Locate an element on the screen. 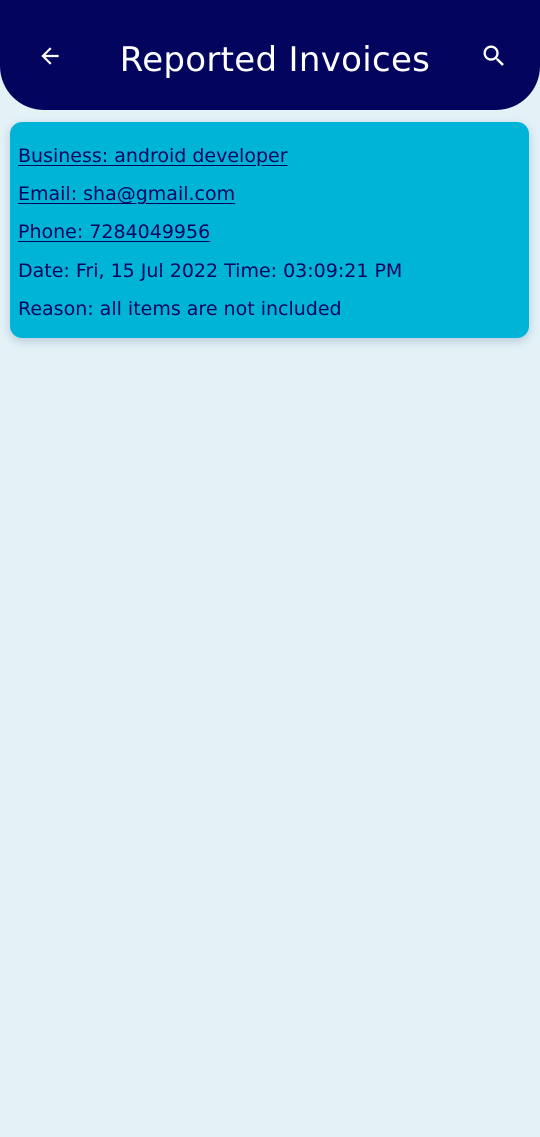 The height and width of the screenshot is (1137, 540). app-bar: Reported Invoices is located at coordinates (270, 55).